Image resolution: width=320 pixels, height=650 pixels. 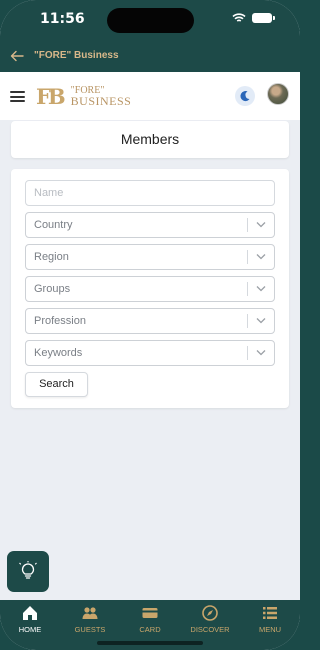 What do you see at coordinates (101, 101) in the screenshot?
I see `logo-line-2: BUSINESS` at bounding box center [101, 101].